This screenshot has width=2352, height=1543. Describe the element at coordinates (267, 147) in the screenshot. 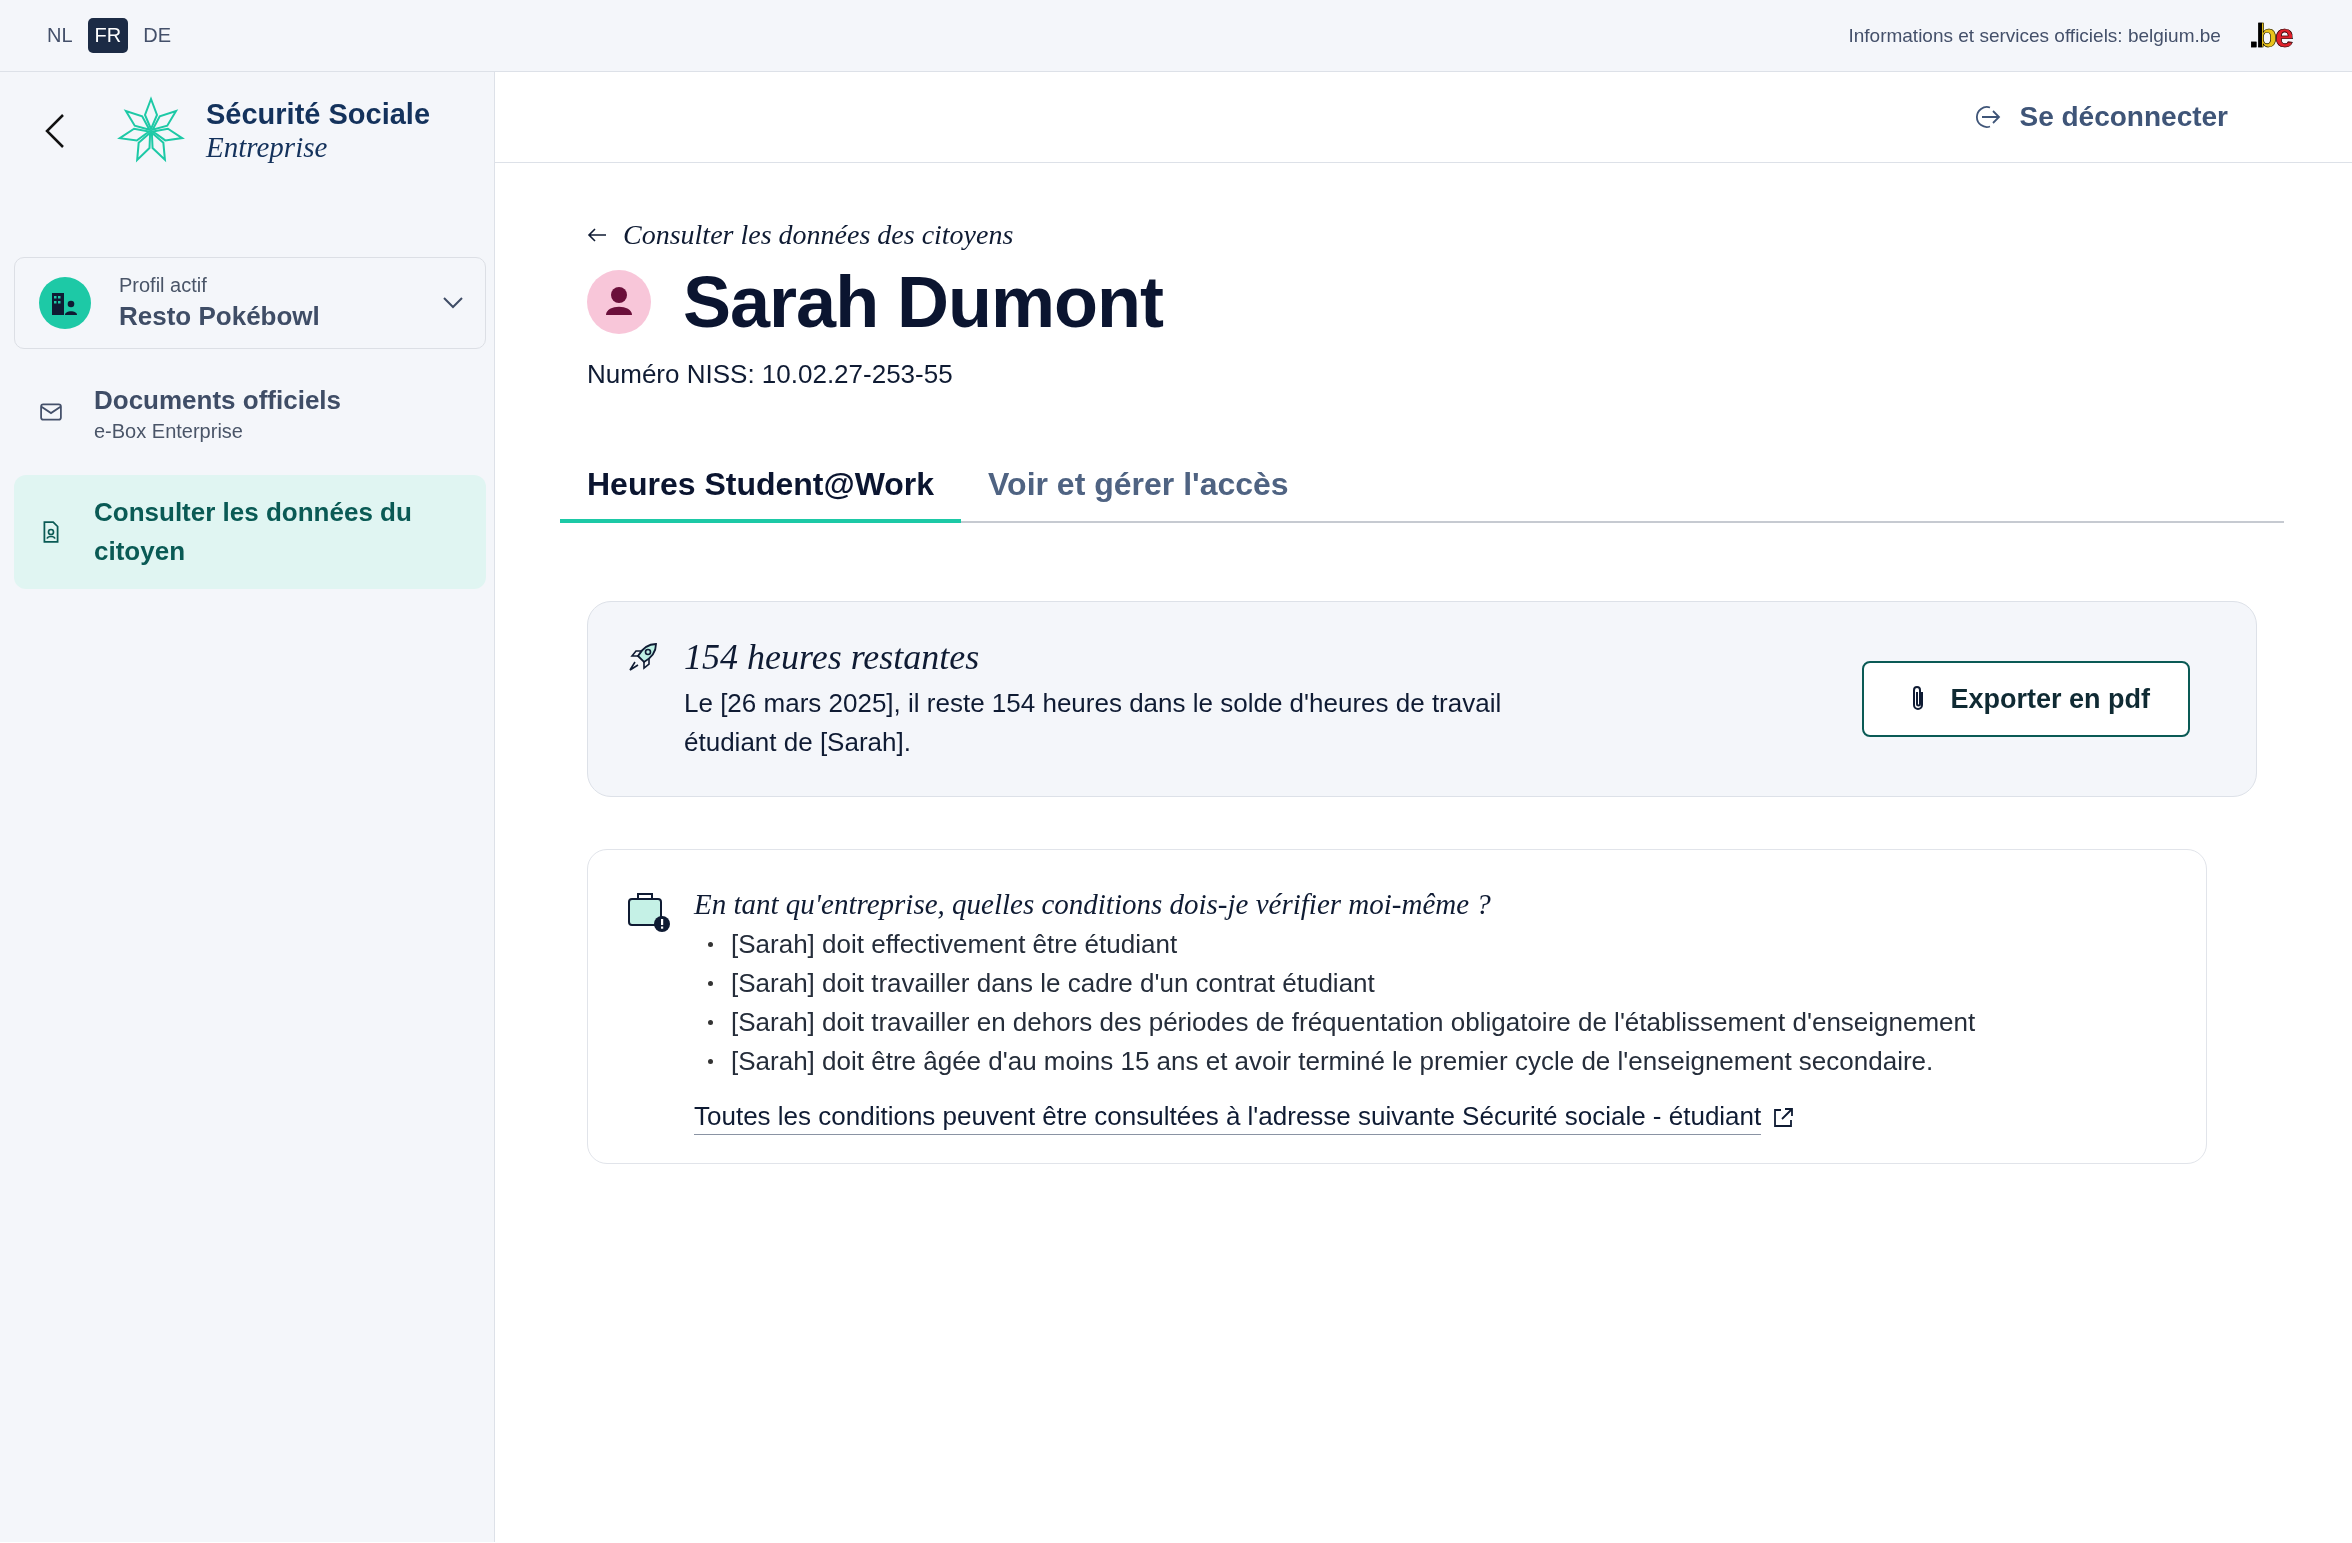

I see `logo-subtitle: Entreprise` at that location.